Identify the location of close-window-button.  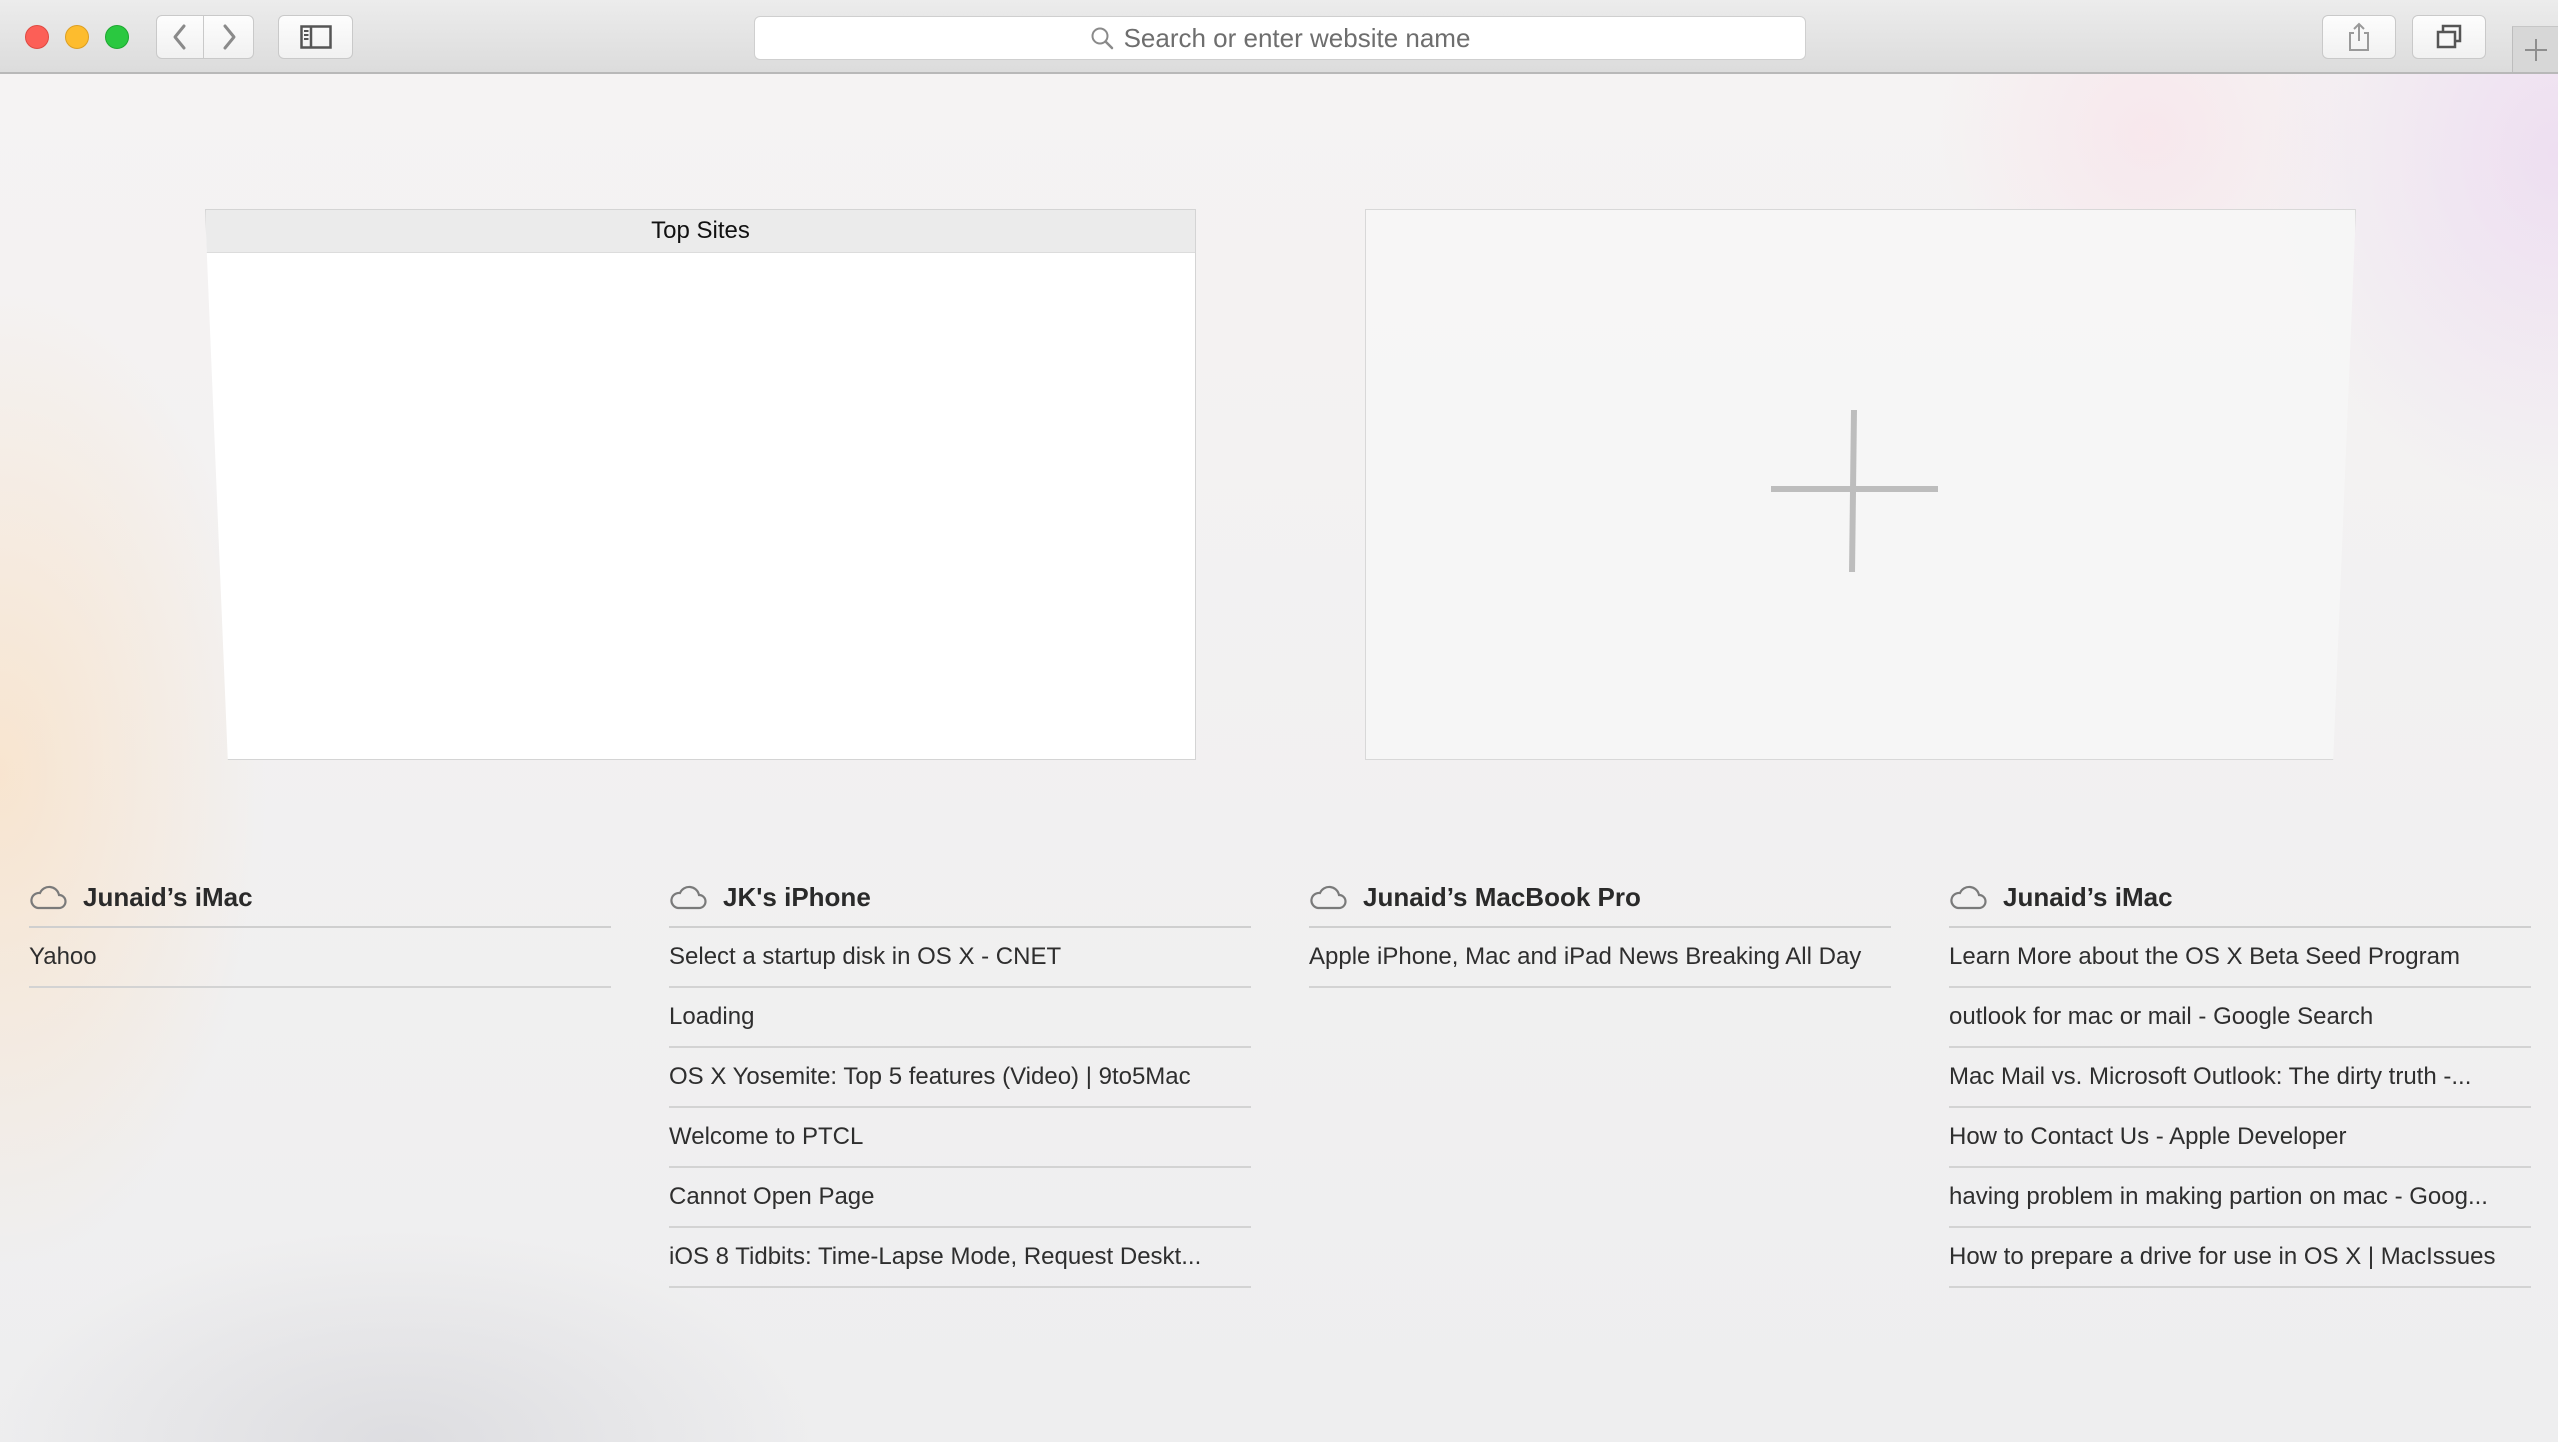
(37, 37).